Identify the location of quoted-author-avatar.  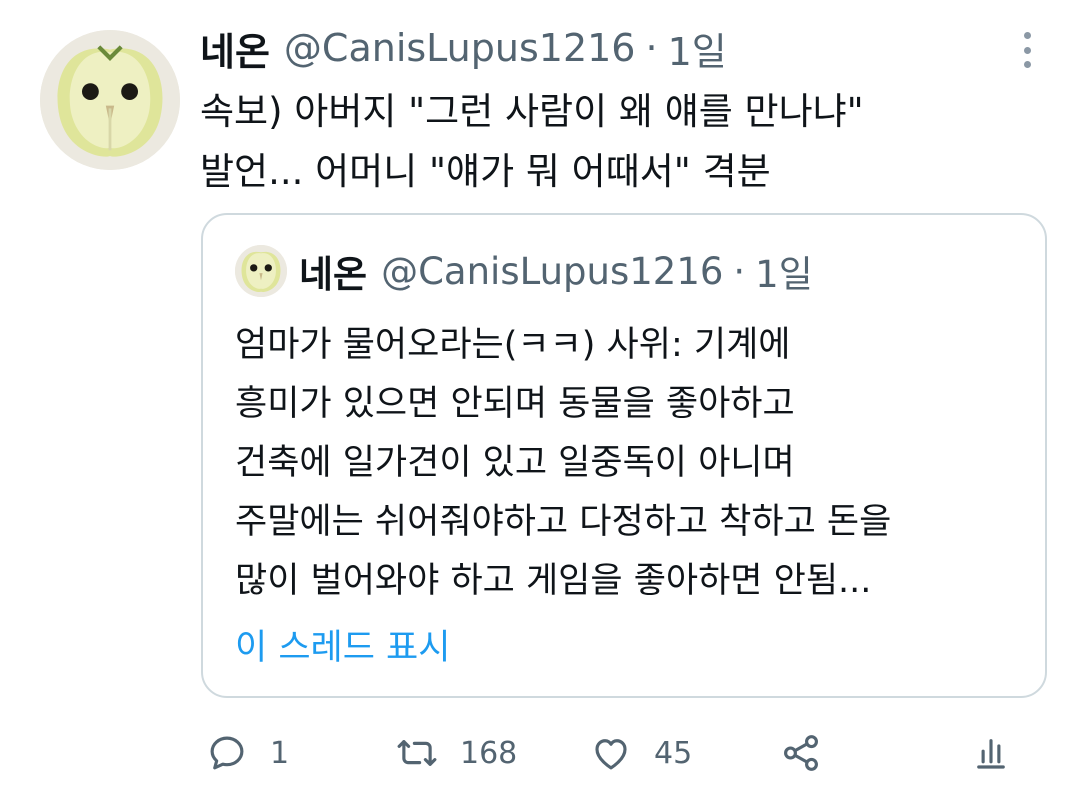
(261, 271).